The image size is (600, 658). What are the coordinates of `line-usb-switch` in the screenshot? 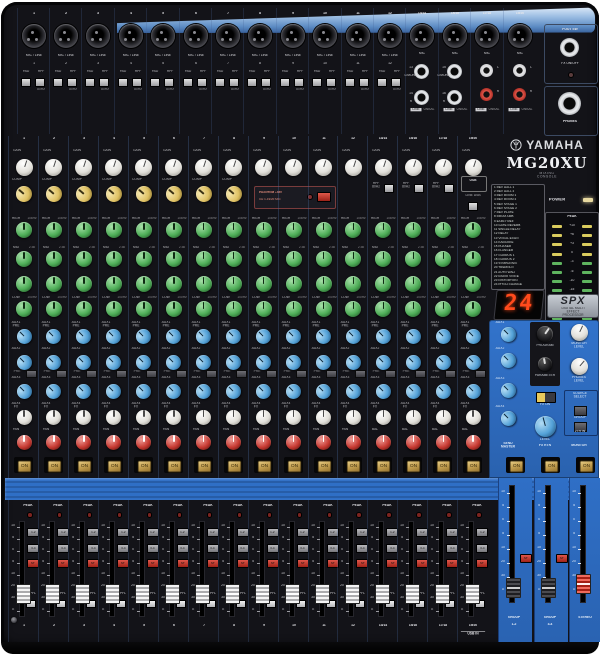 It's located at (473, 206).